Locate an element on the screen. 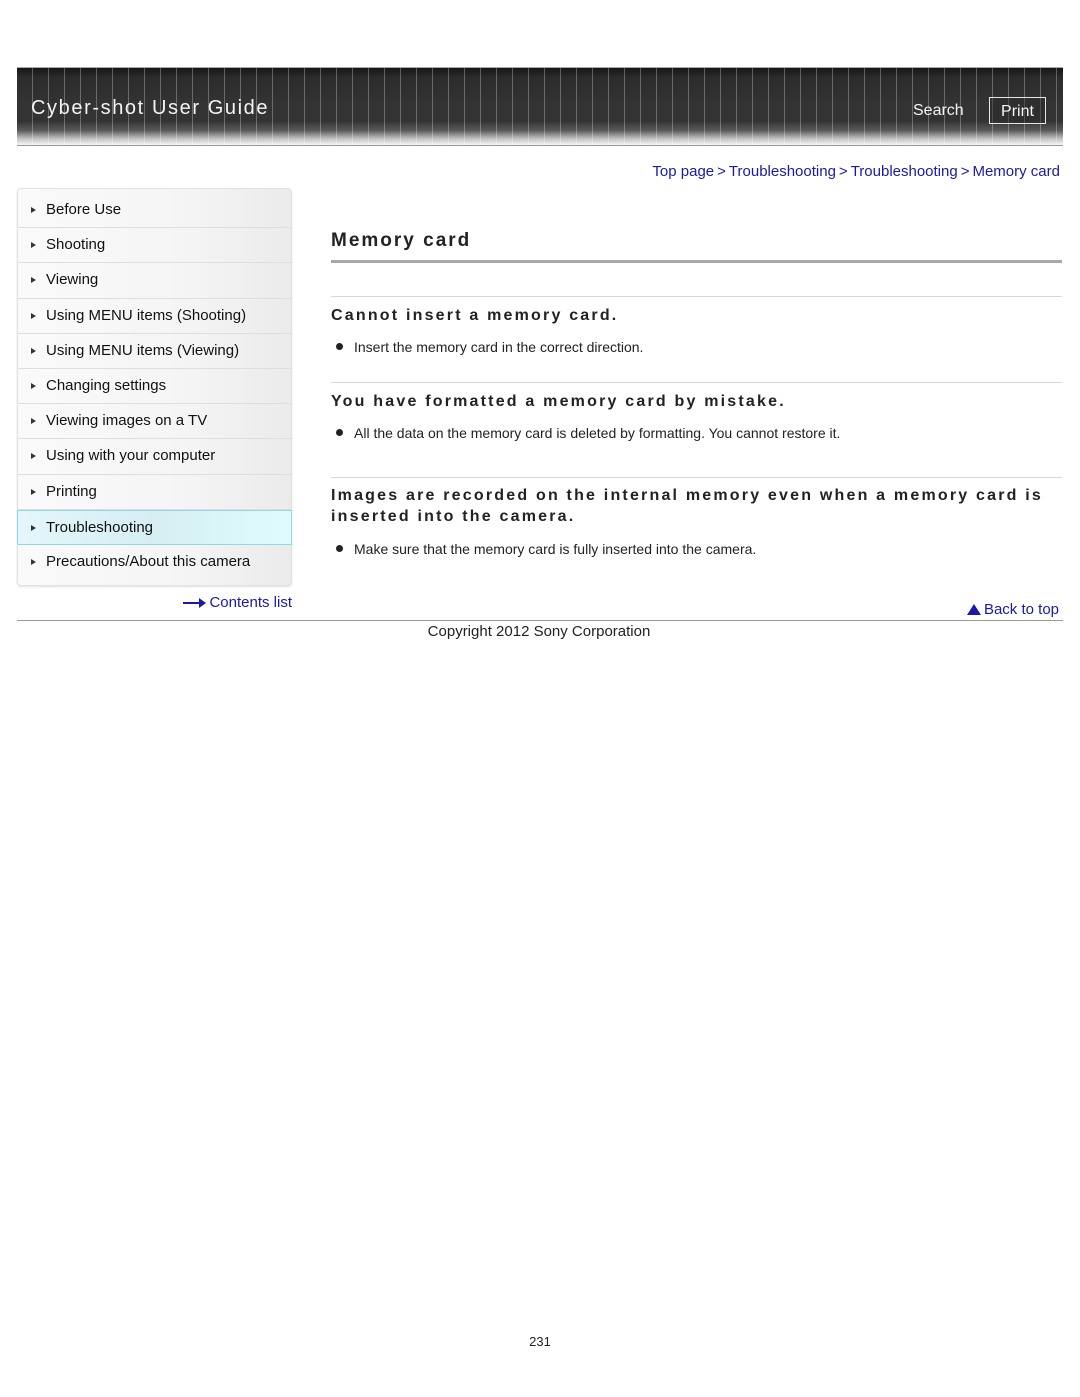 This screenshot has width=1080, height=1397. sidebar-item-viewing: Viewing is located at coordinates (154, 281).